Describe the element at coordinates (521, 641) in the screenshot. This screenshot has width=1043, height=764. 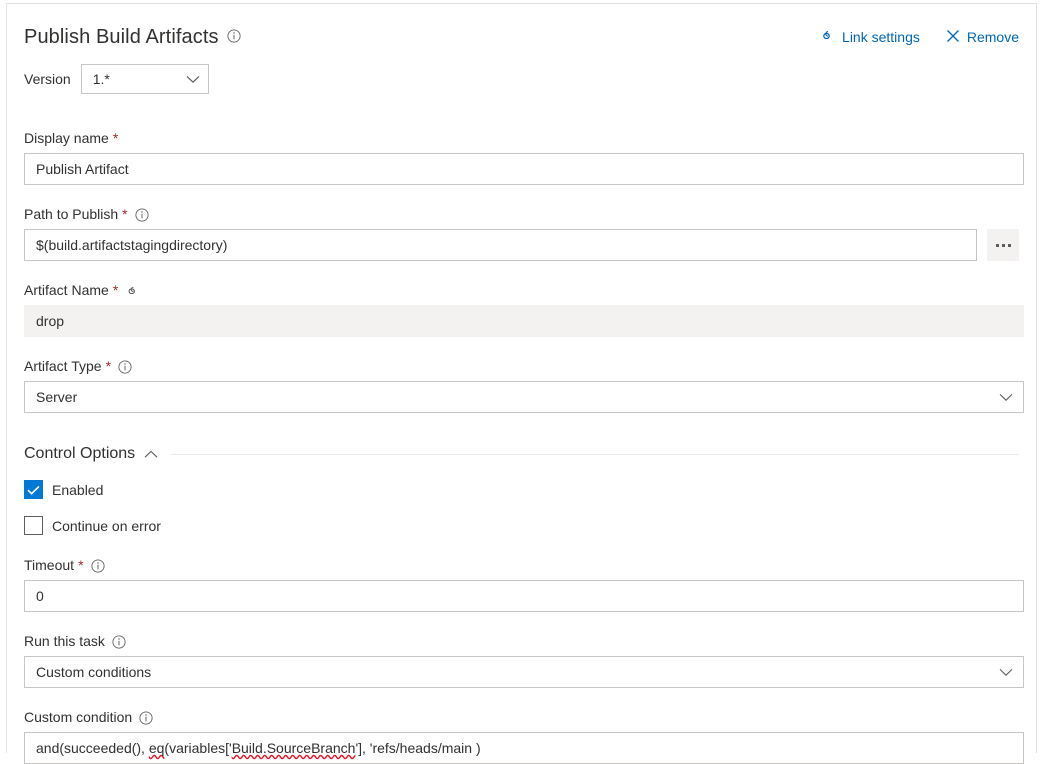
I see `run-this-task-label: Run this task` at that location.